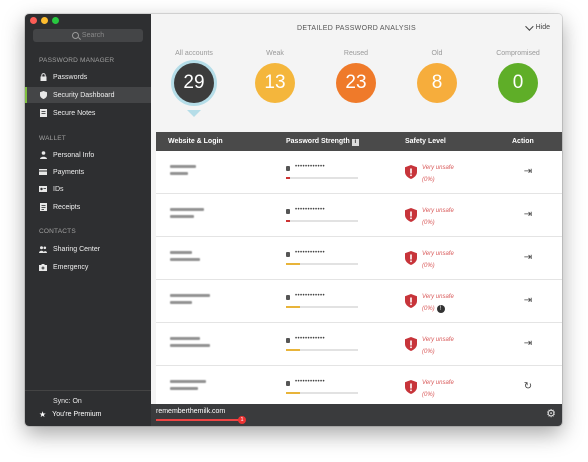  I want to click on stat-circle: 13, so click(275, 83).